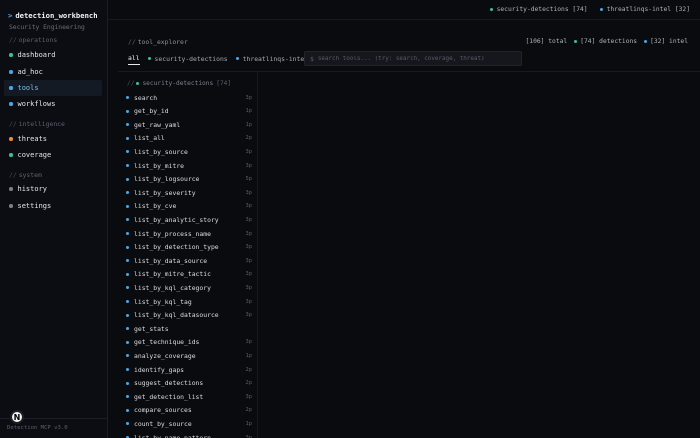  What do you see at coordinates (165, 192) in the screenshot?
I see `tool-name: list_by_severity` at bounding box center [165, 192].